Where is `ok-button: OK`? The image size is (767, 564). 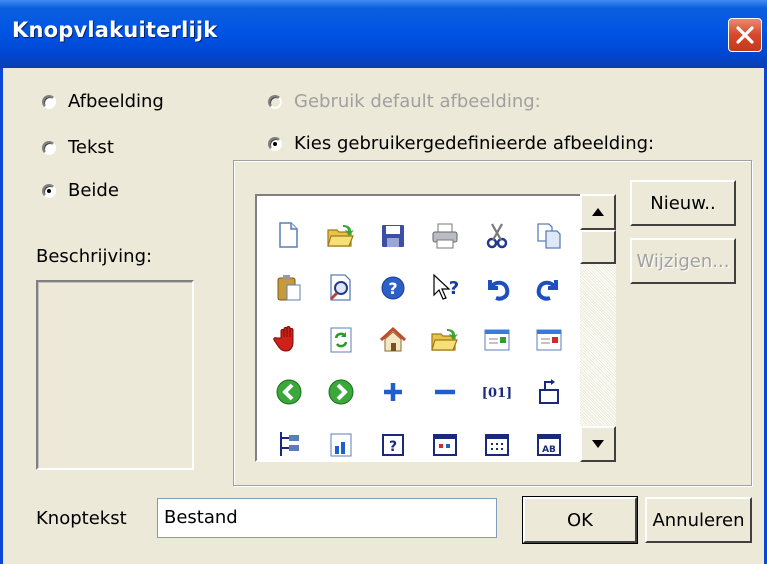
ok-button: OK is located at coordinates (580, 520).